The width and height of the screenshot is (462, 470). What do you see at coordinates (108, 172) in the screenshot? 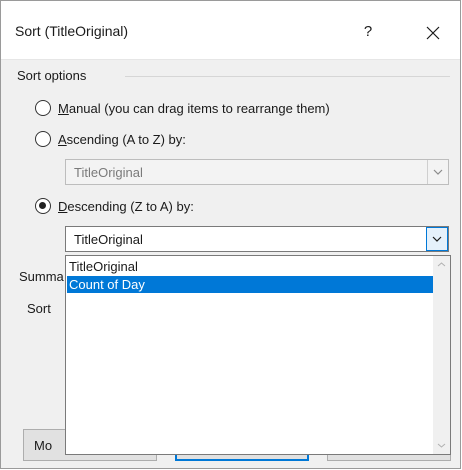
I see `ascending-field-value: TitleOriginal` at bounding box center [108, 172].